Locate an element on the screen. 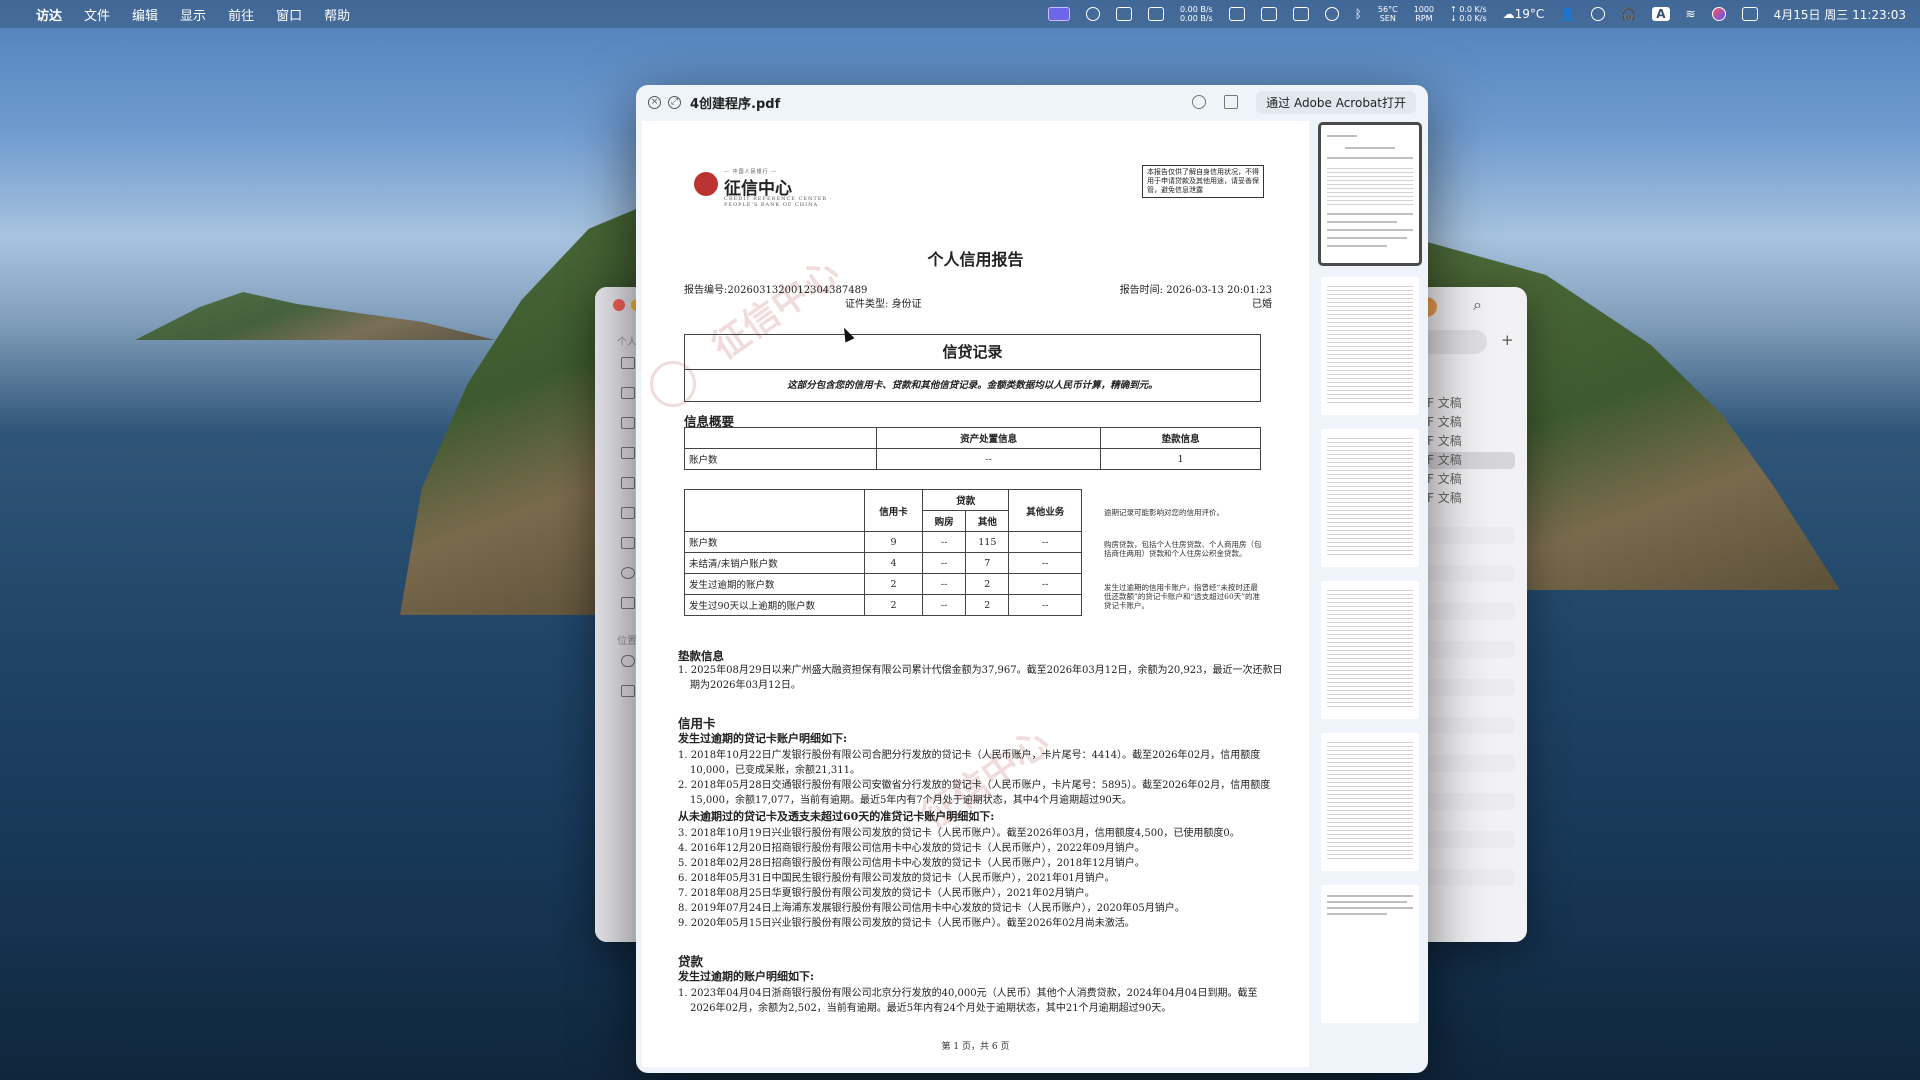 This screenshot has height=1080, width=1920. header-other: 其他 is located at coordinates (987, 521).